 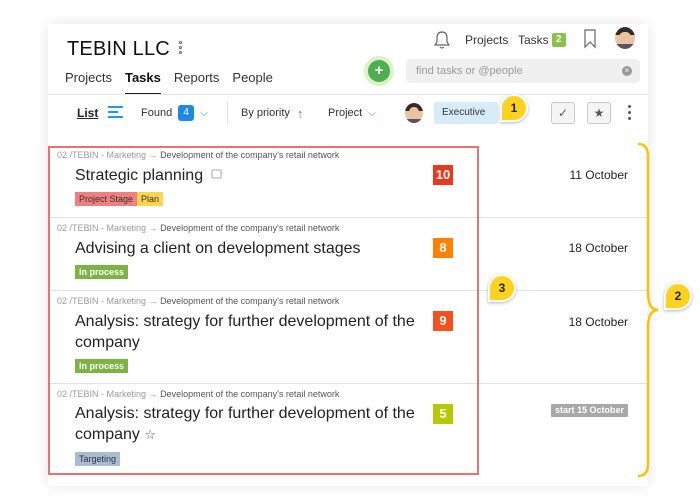 I want to click on task-tags: Project Stage Plan, so click(x=119, y=198).